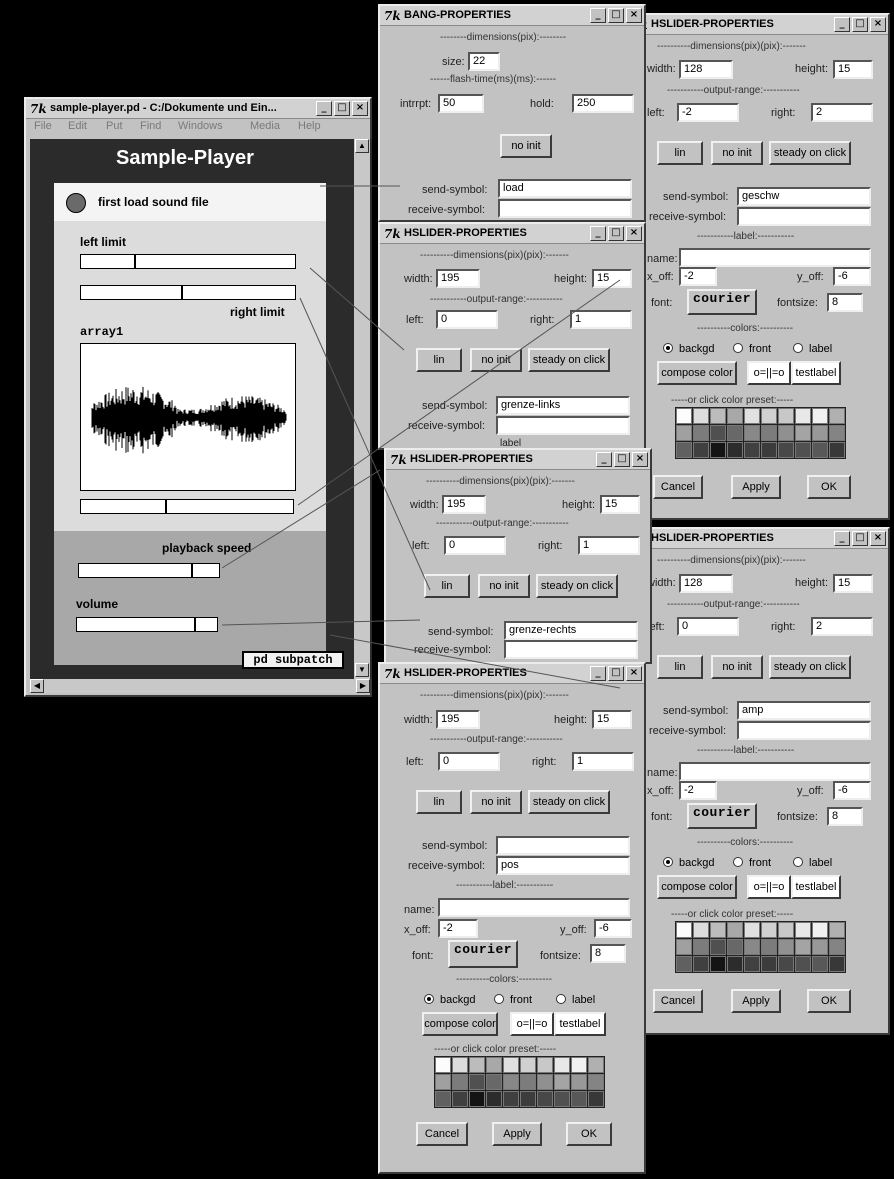 The image size is (894, 1179). Describe the element at coordinates (752, 349) in the screenshot. I see `front-radio: front` at that location.